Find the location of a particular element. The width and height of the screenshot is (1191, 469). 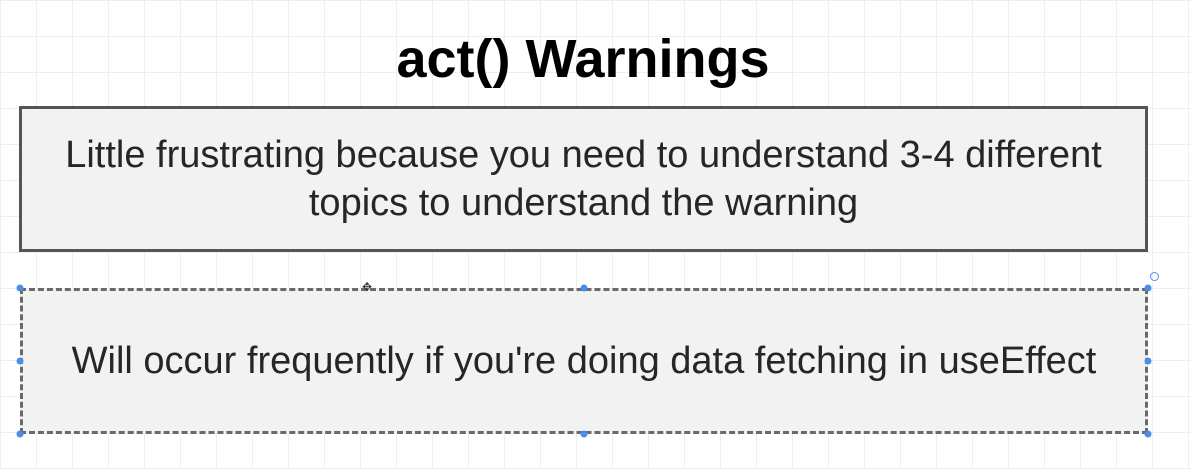

slide-title: act() Warnings is located at coordinates (583, 59).